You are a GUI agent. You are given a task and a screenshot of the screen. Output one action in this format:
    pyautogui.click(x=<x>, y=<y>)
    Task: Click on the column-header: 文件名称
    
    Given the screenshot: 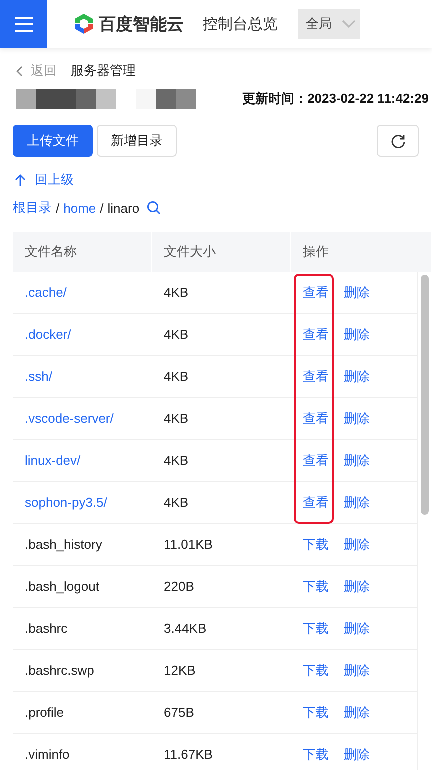 What is the action you would take?
    pyautogui.click(x=82, y=252)
    